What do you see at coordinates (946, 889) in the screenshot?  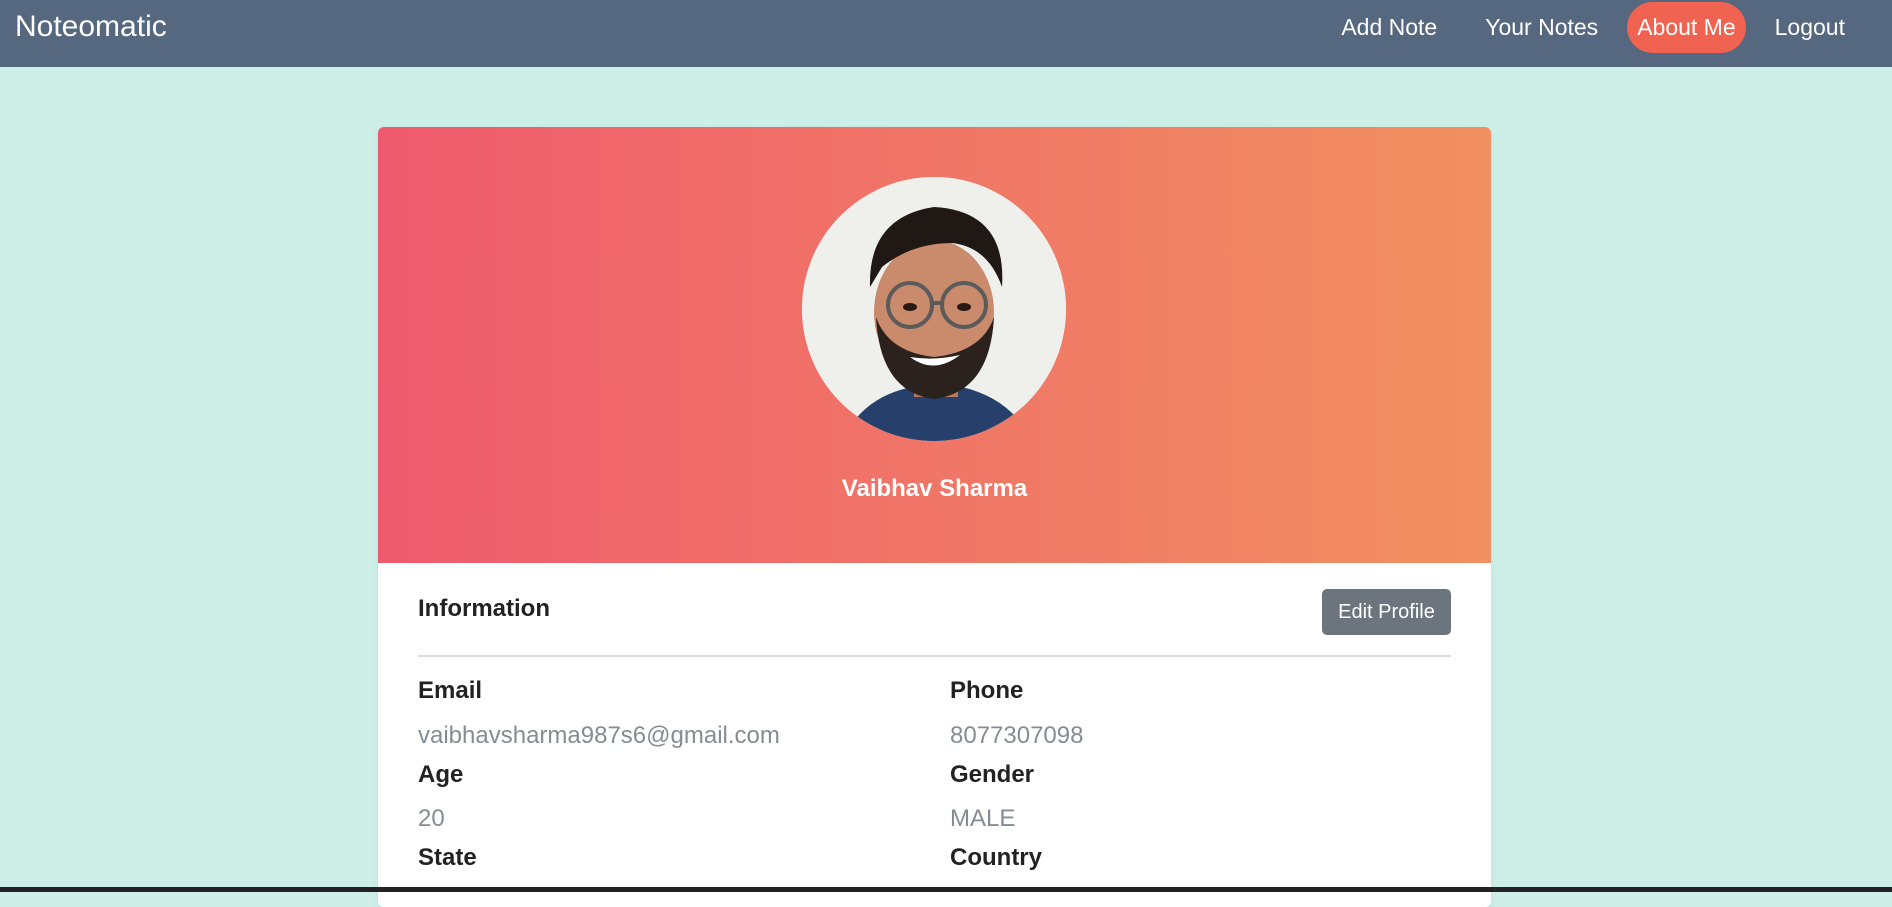 I see `window-bottom-edge` at bounding box center [946, 889].